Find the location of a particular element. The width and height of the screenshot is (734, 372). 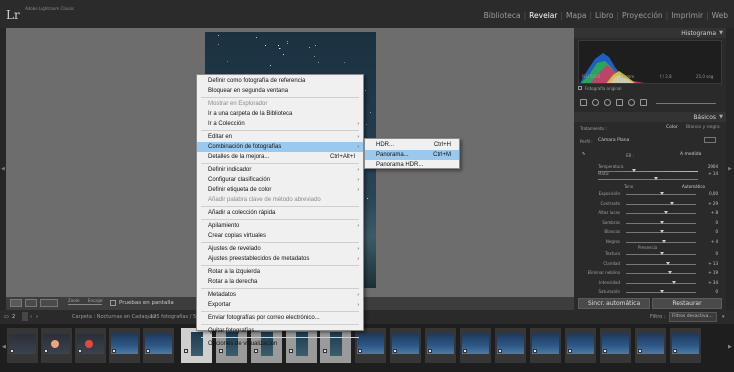

slider-value: 0,00 is located at coordinates (710, 193).